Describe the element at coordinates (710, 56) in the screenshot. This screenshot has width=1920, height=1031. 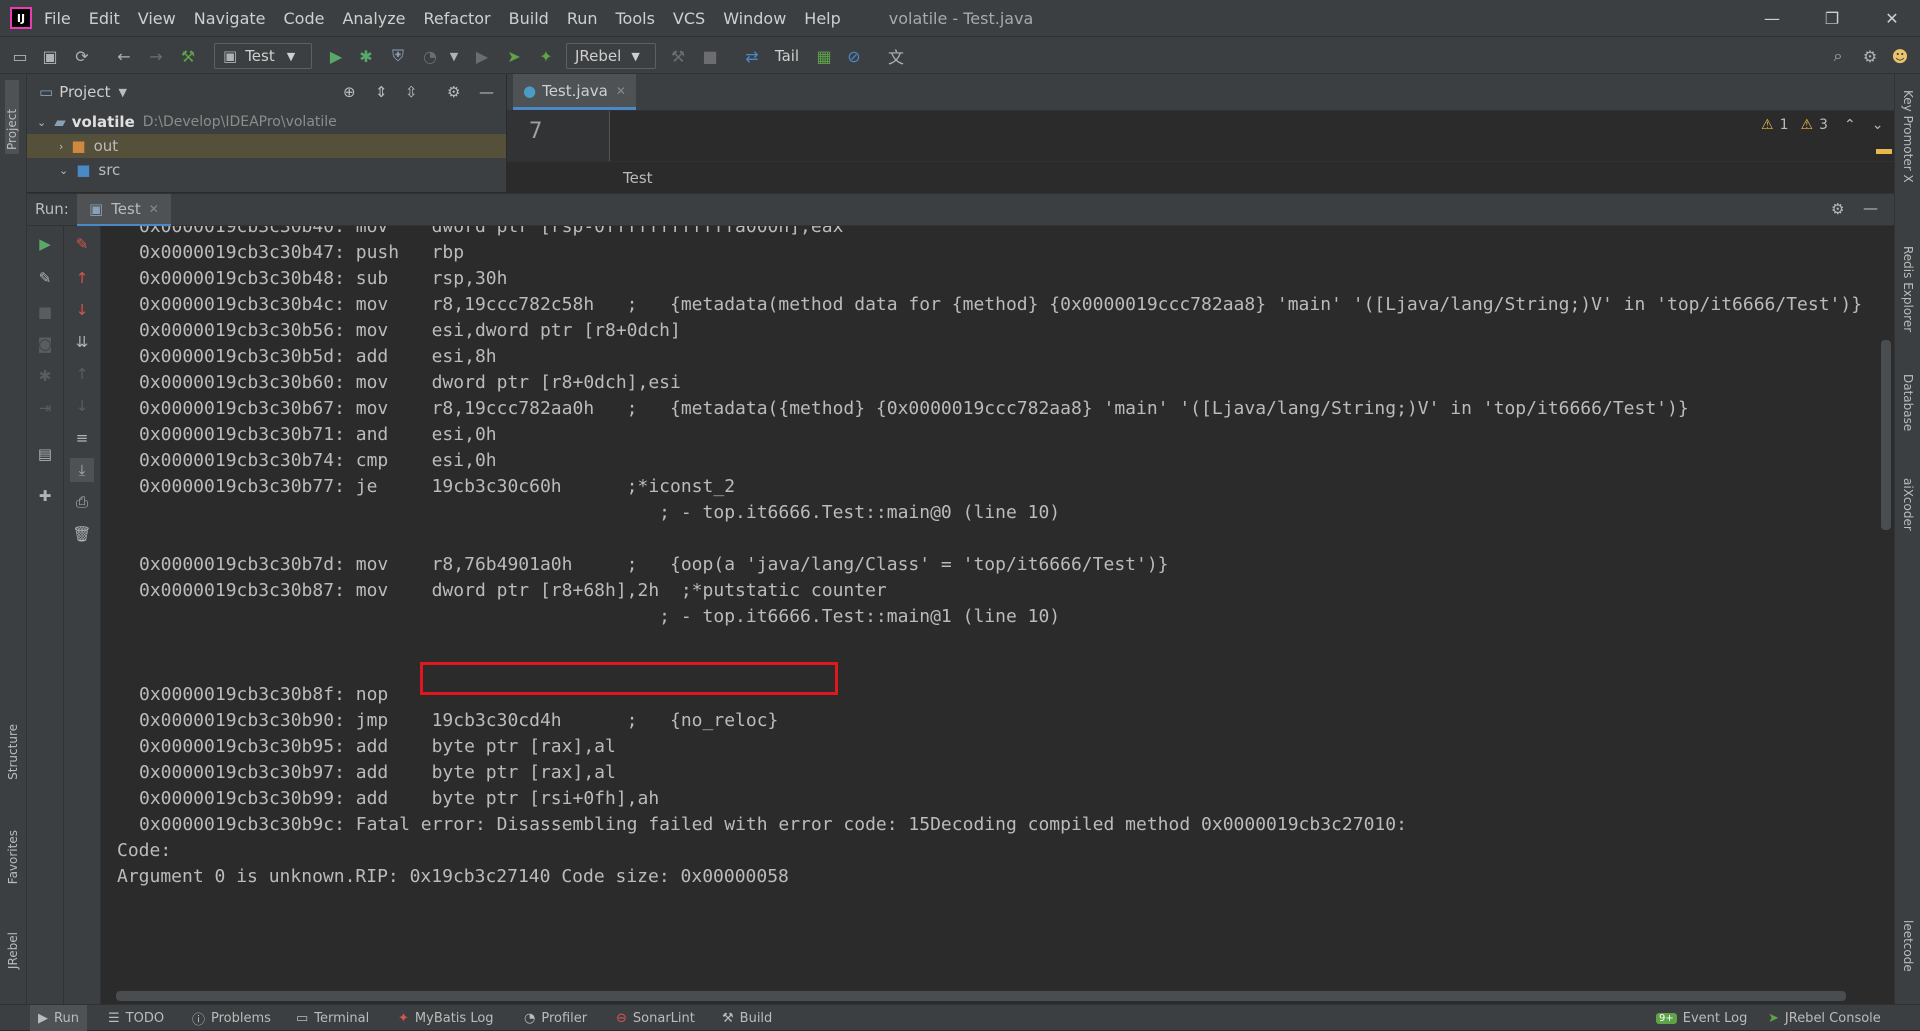
I see `stop-icon: ■` at that location.